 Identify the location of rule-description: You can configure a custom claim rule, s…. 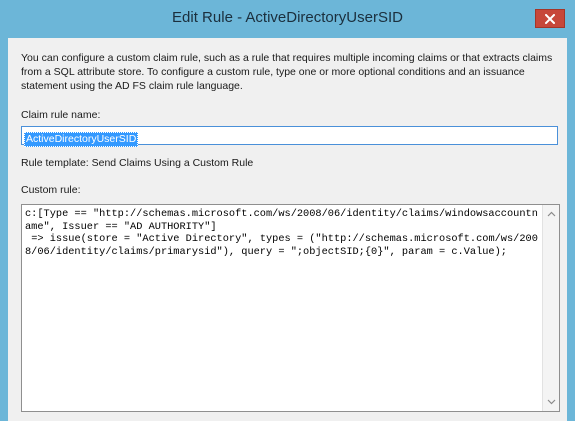
(287, 72).